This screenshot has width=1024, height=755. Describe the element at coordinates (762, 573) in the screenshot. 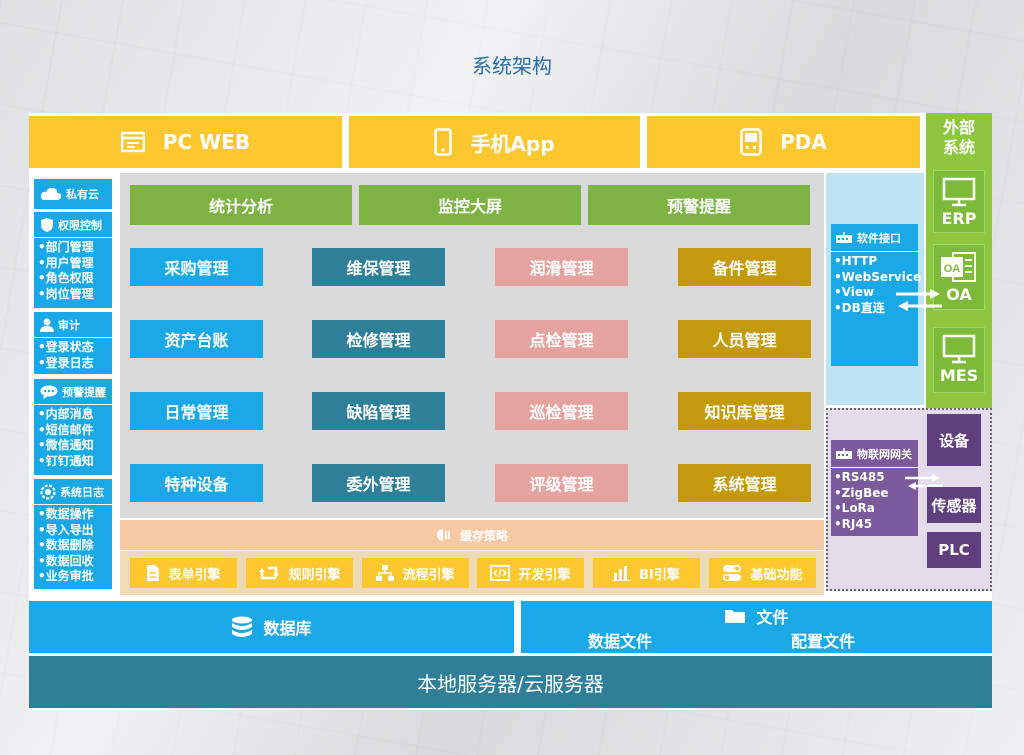

I see `engine-basic: 基础功能` at that location.